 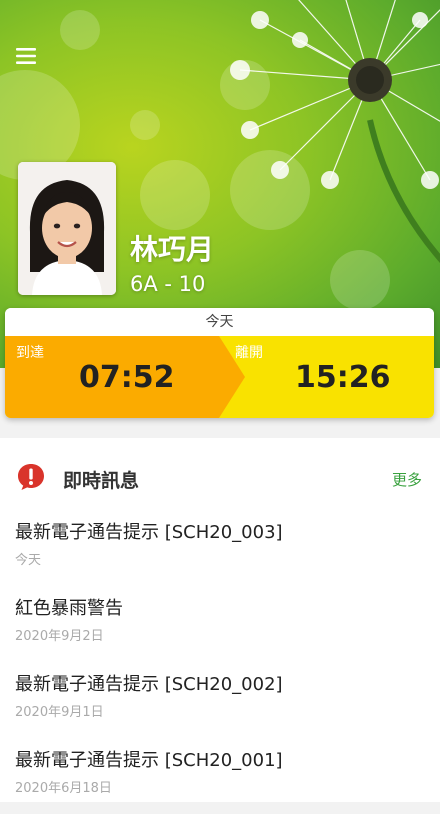 I want to click on alert-bubble-icon, so click(x=31, y=477).